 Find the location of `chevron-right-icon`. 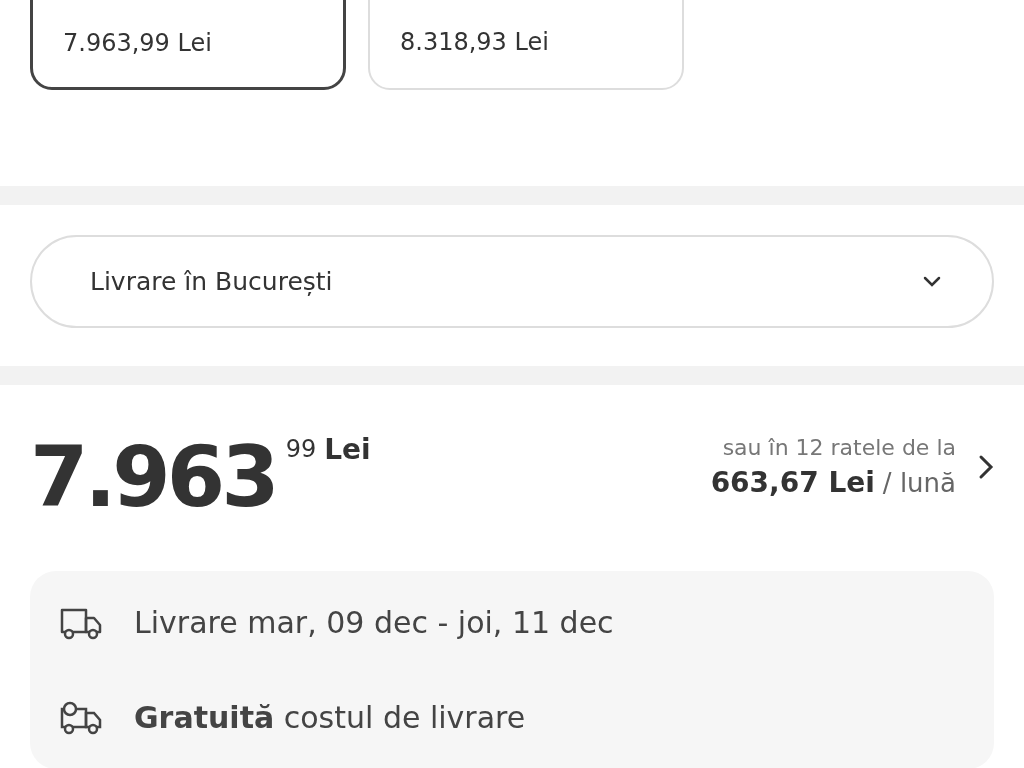

chevron-right-icon is located at coordinates (986, 467).